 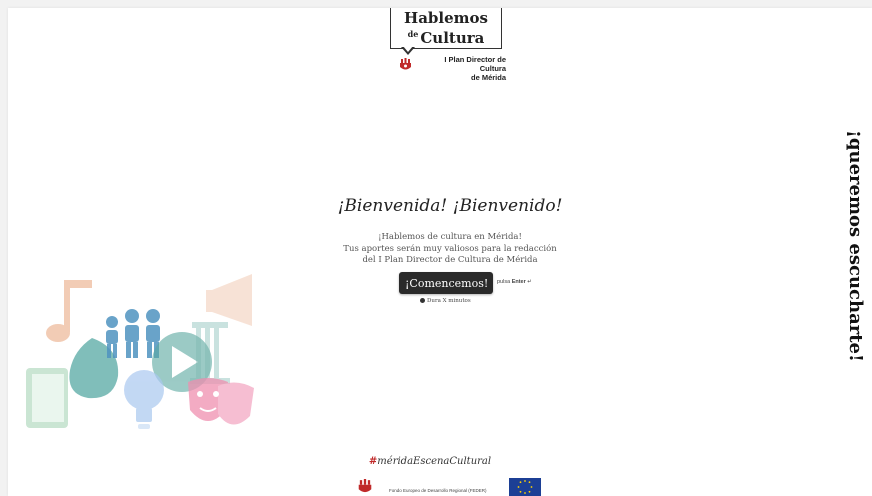 I want to click on music-note-icon, so click(x=69, y=311).